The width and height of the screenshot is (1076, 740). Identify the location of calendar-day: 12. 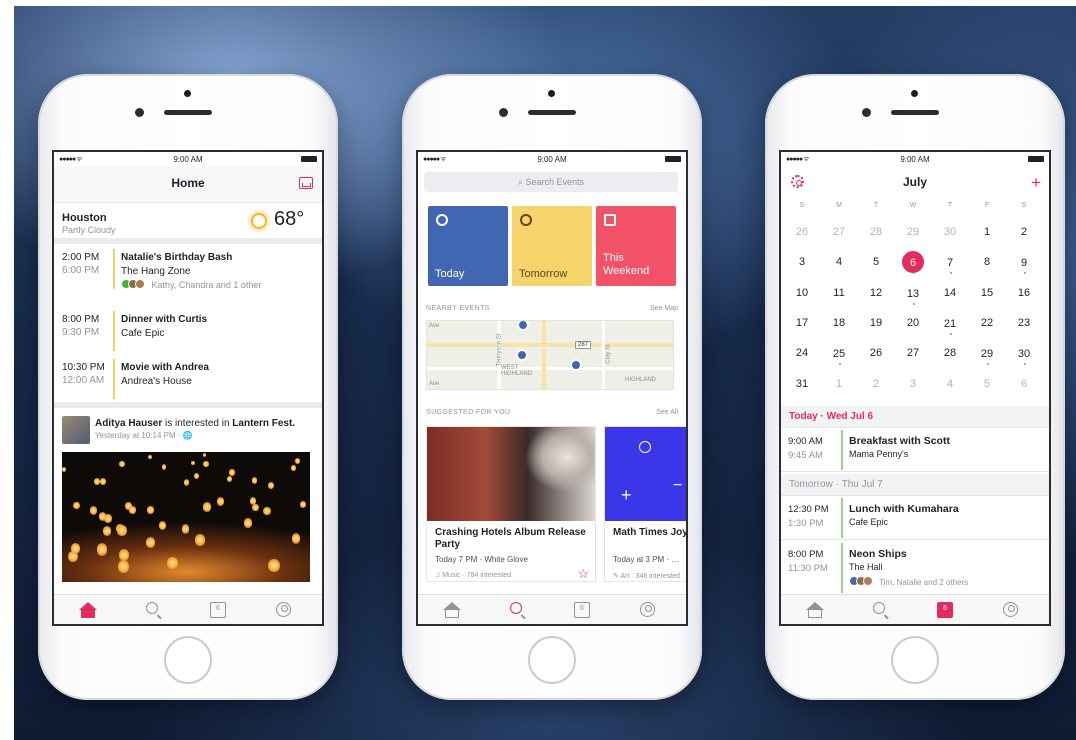
(876, 293).